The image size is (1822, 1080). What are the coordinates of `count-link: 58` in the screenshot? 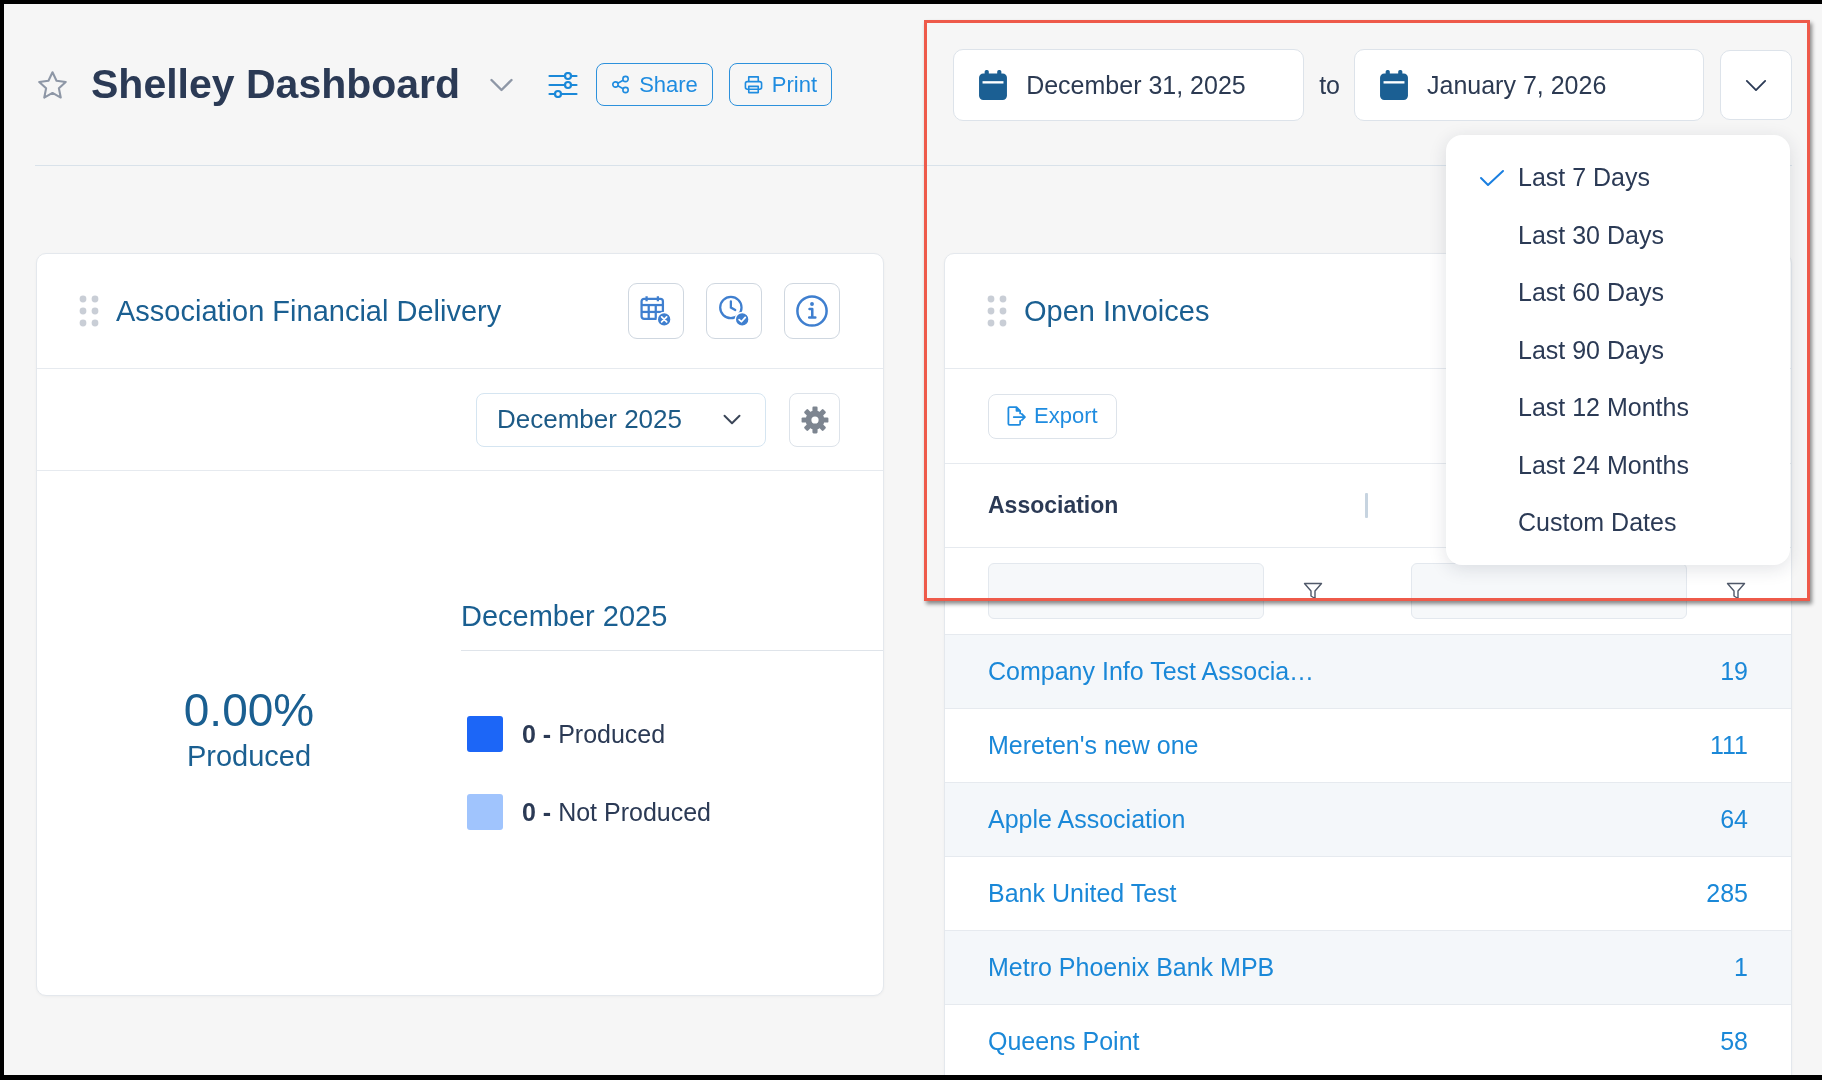 It's located at (1734, 1041).